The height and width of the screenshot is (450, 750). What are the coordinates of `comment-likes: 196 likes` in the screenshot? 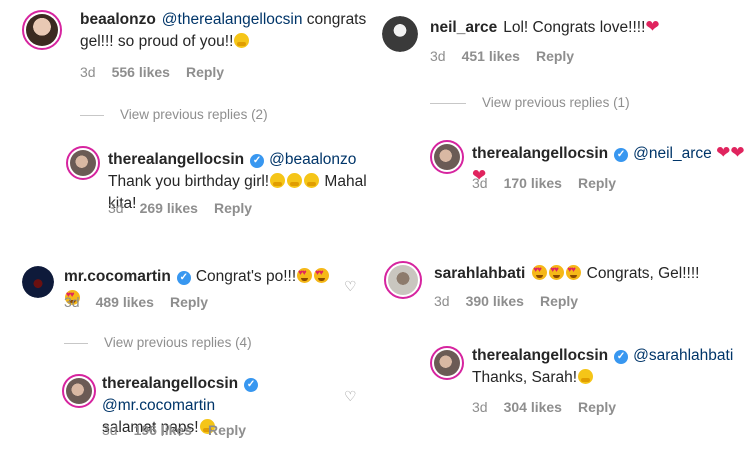 It's located at (163, 430).